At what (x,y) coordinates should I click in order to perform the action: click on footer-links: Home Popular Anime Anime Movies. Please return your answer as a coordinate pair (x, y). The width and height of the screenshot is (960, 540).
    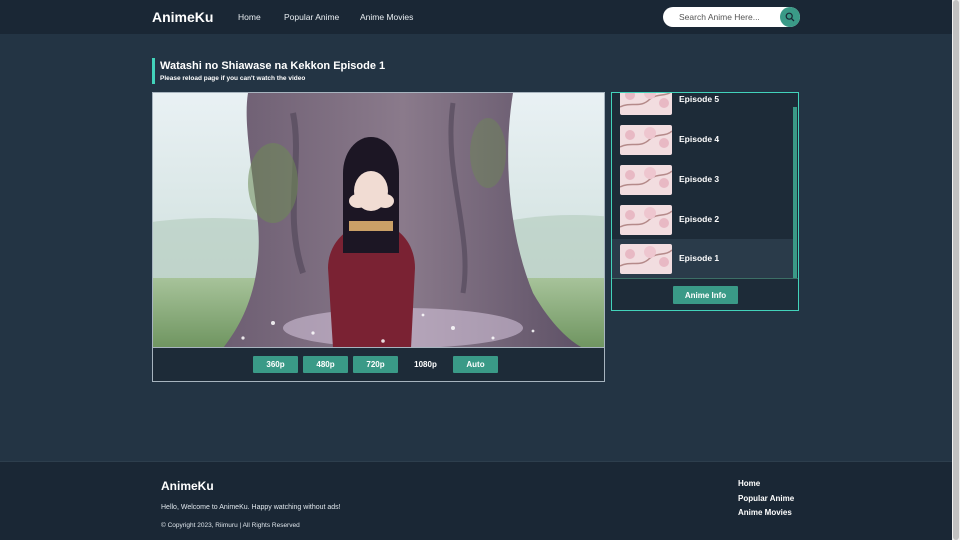
    Looking at the image, I should click on (766, 499).